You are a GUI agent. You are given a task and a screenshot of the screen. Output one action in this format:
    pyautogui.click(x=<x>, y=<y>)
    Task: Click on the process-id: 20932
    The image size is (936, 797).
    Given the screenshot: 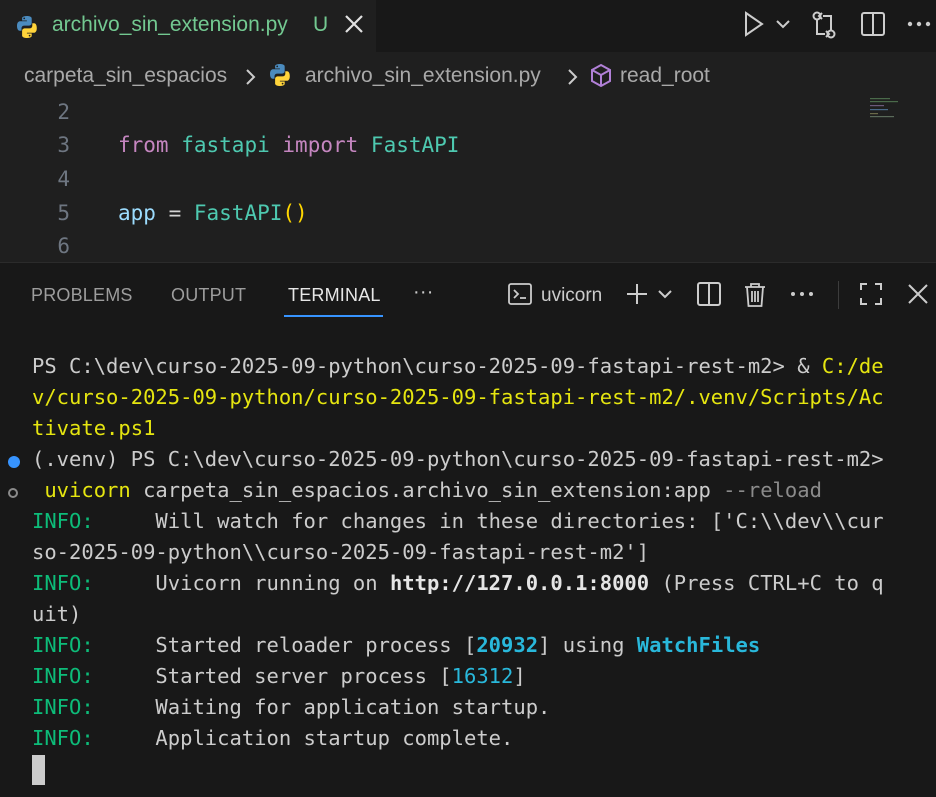 What is the action you would take?
    pyautogui.click(x=507, y=645)
    